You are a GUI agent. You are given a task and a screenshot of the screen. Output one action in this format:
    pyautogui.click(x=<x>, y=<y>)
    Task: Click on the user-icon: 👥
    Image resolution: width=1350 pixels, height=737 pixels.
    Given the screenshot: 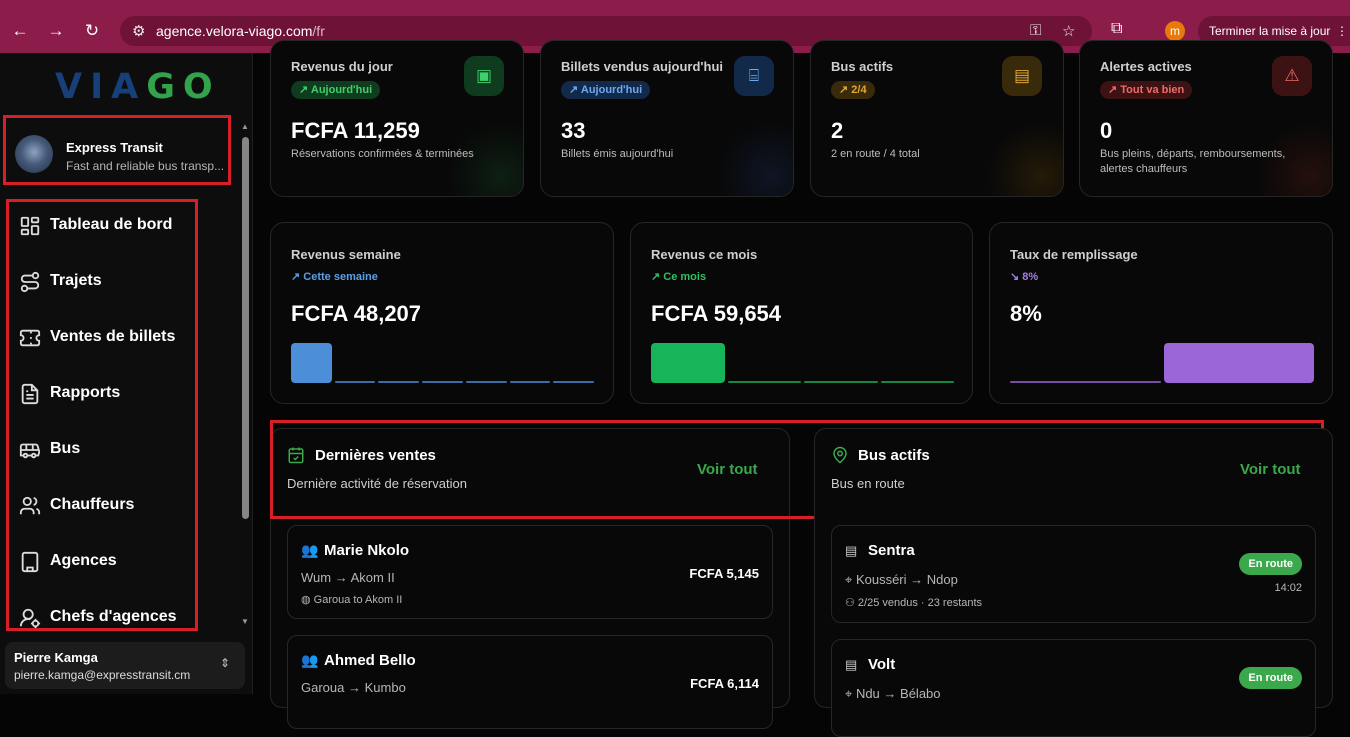 What is the action you would take?
    pyautogui.click(x=310, y=660)
    